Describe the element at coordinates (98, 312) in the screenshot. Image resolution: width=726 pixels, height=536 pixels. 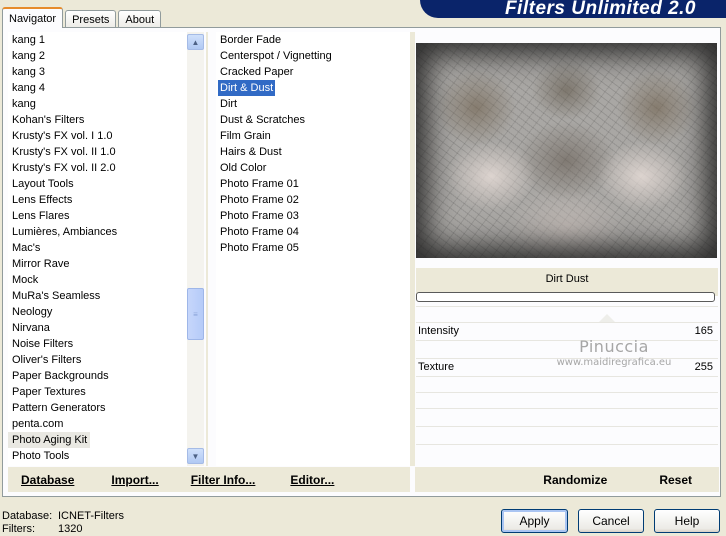
I see `category-item: Neology` at that location.